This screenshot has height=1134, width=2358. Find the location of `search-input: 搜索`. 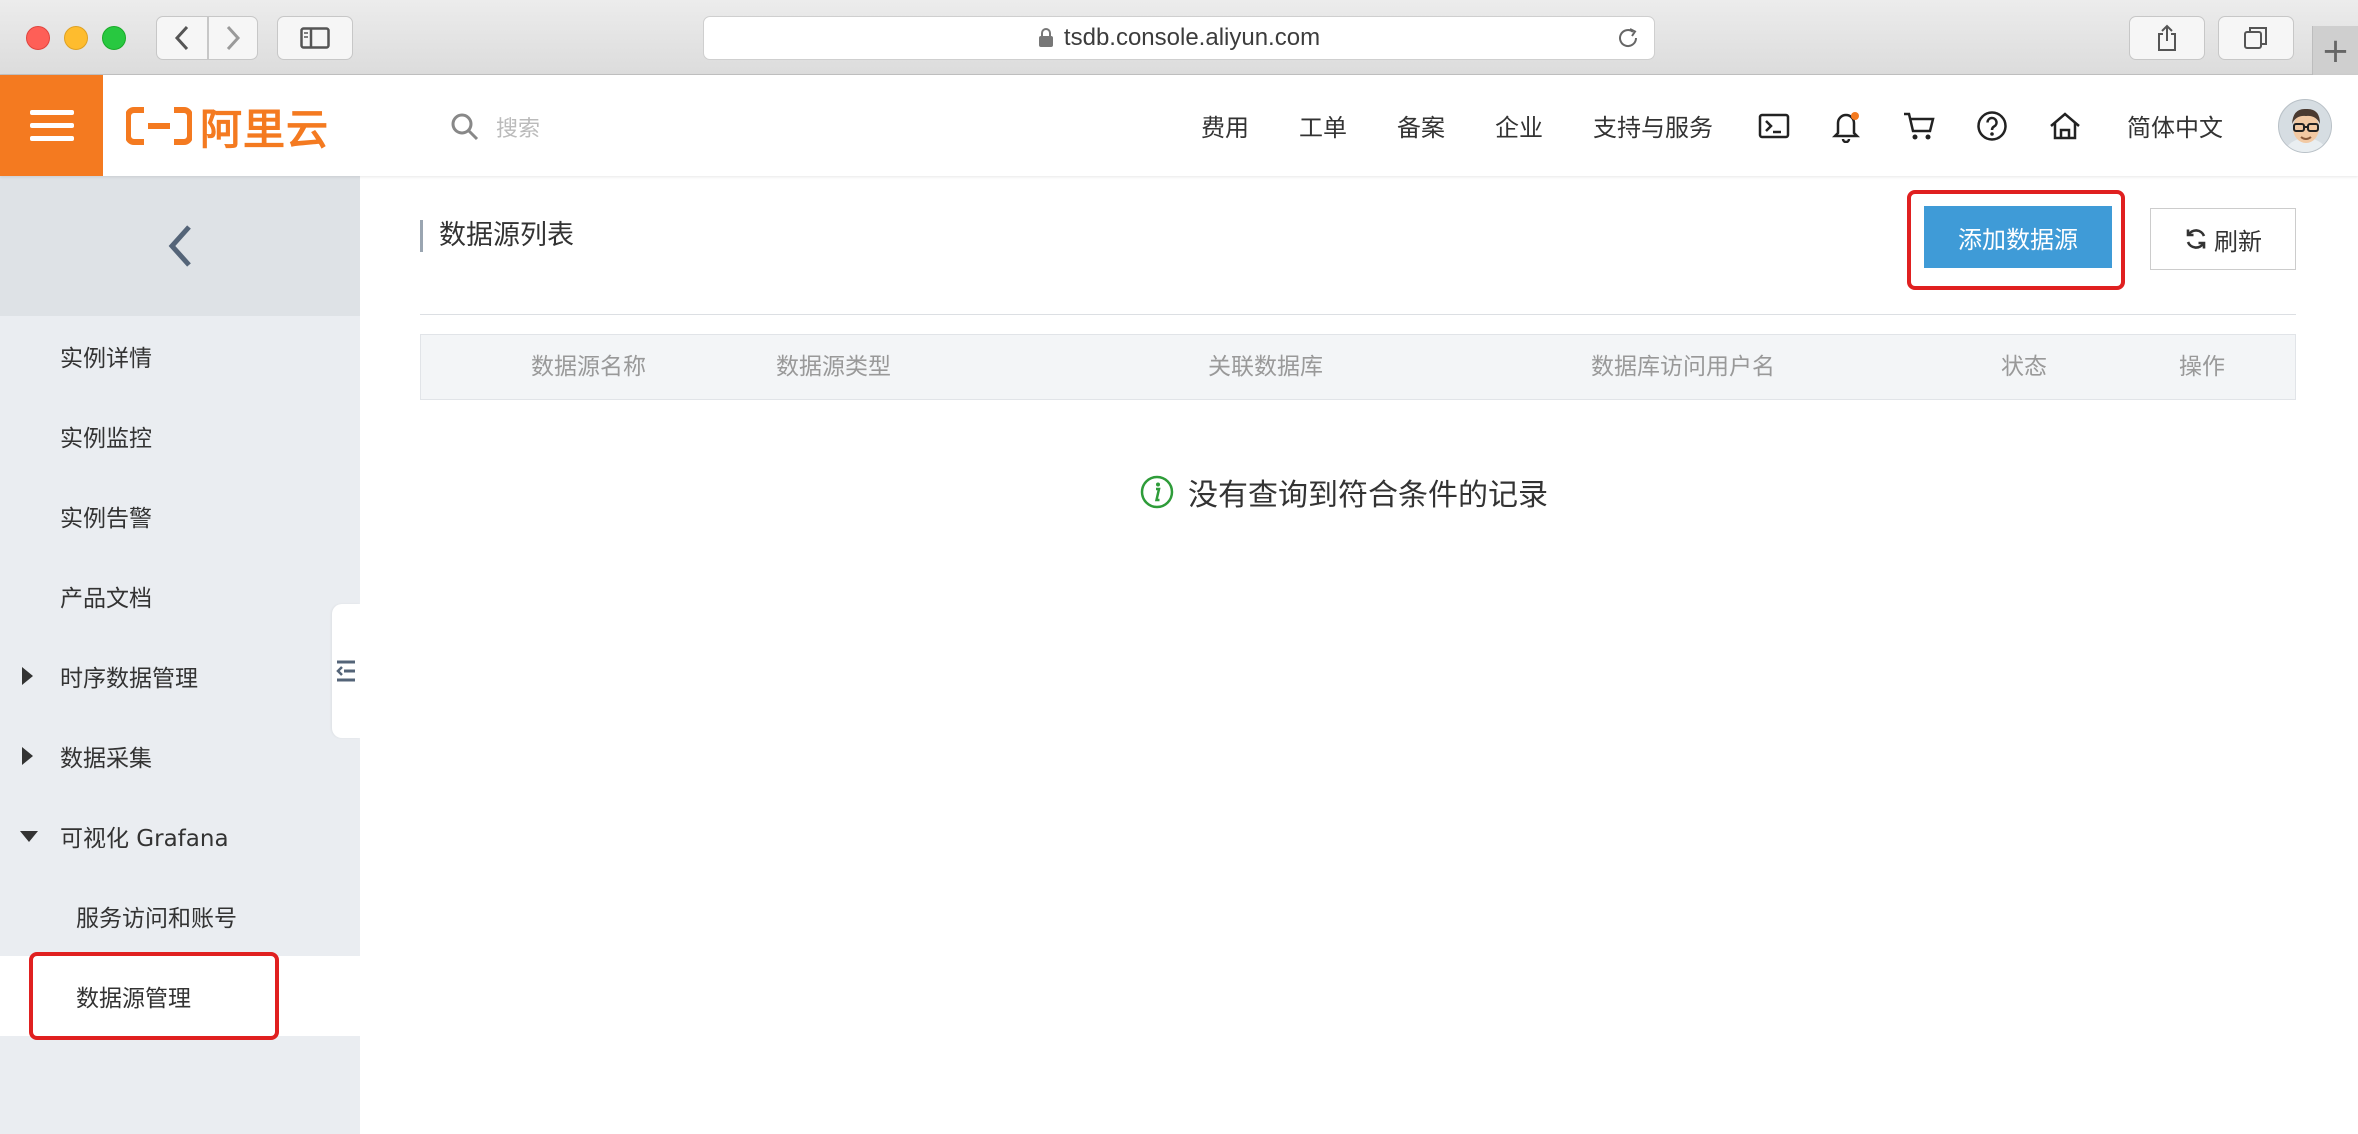

search-input: 搜索 is located at coordinates (518, 127).